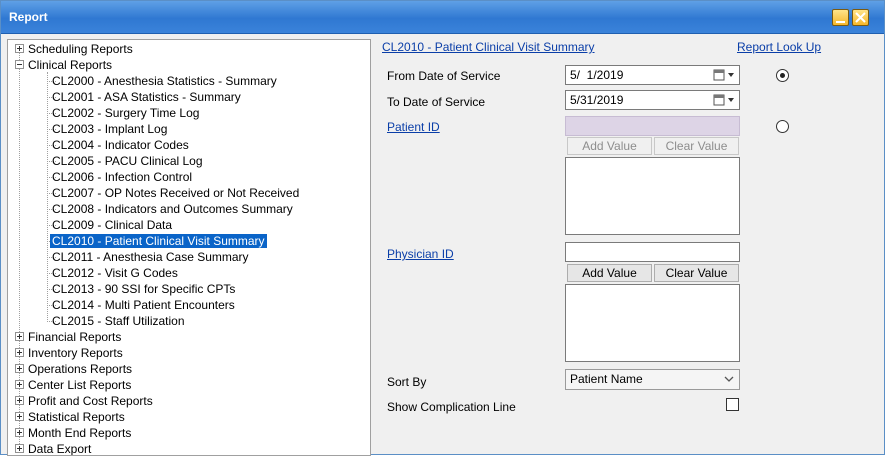 The image size is (885, 456). What do you see at coordinates (779, 47) in the screenshot?
I see `report-lookup-link: Report Look Up` at bounding box center [779, 47].